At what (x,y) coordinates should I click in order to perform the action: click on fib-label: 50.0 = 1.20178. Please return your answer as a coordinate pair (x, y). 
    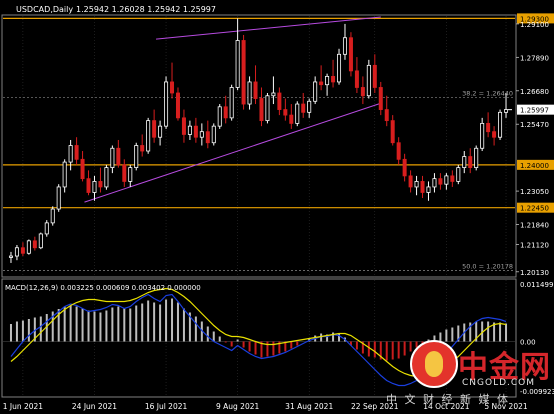
    Looking at the image, I should click on (487, 266).